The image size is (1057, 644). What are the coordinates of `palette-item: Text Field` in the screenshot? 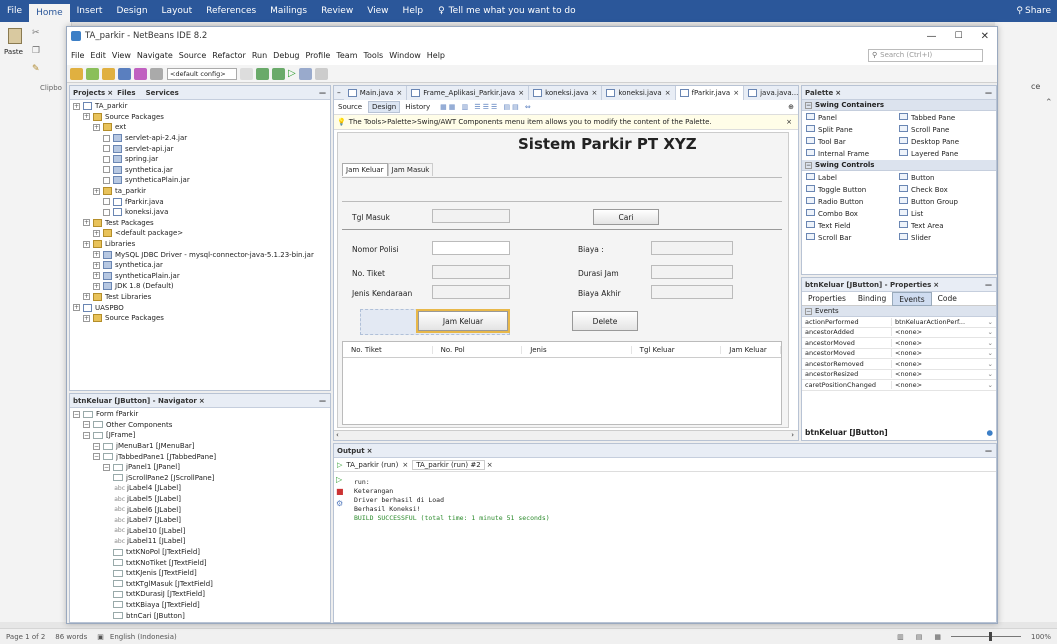 It's located at (852, 225).